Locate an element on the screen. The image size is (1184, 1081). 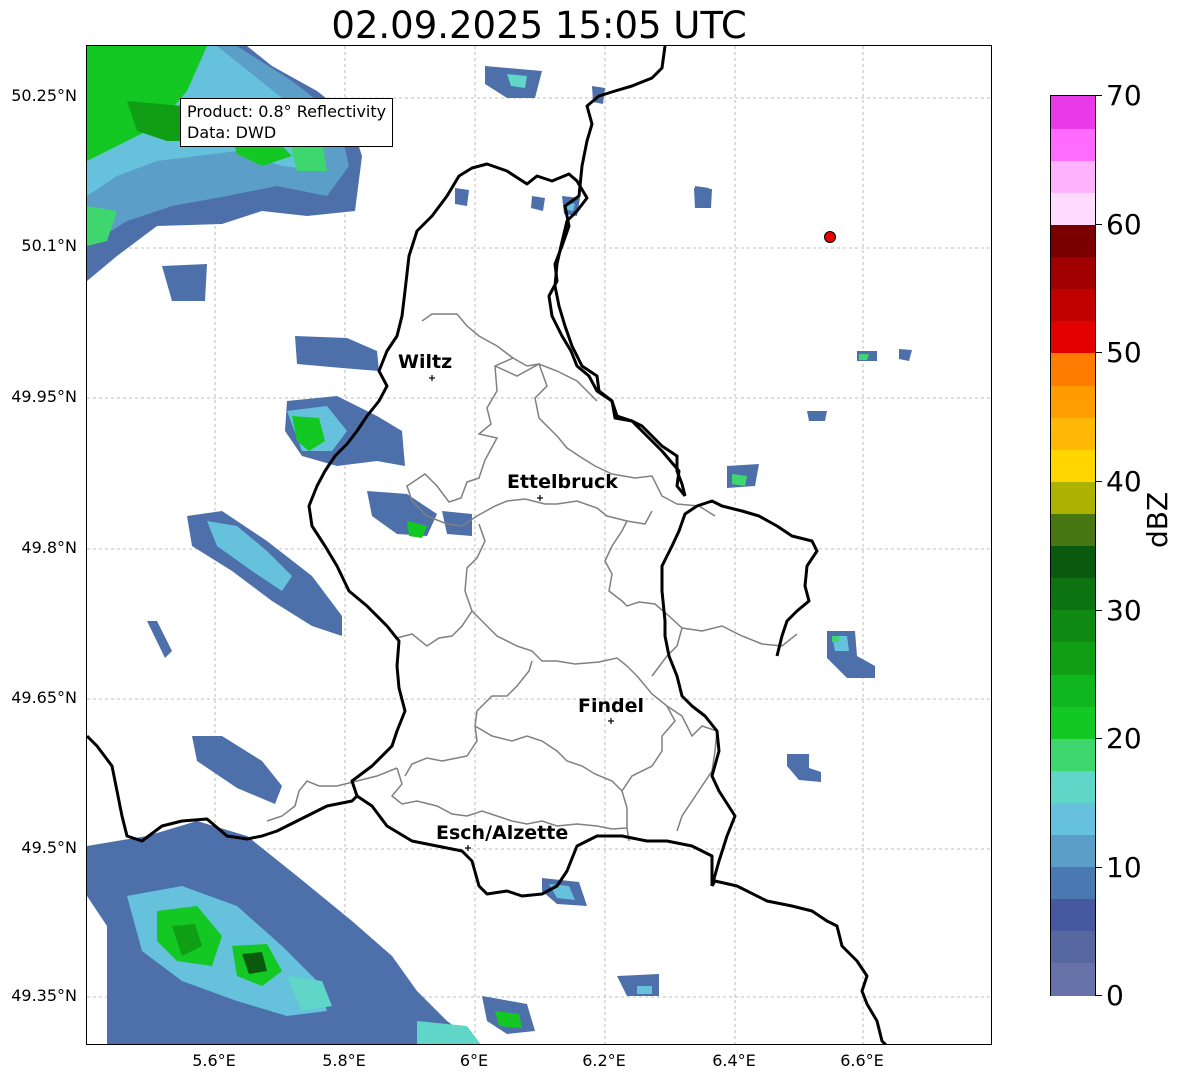
city-esch-alzette: Esch/Alzette is located at coordinates (502, 836).